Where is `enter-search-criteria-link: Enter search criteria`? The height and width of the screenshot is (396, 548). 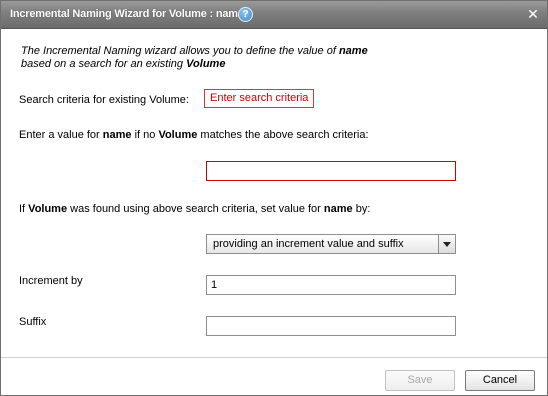
enter-search-criteria-link: Enter search criteria is located at coordinates (259, 98).